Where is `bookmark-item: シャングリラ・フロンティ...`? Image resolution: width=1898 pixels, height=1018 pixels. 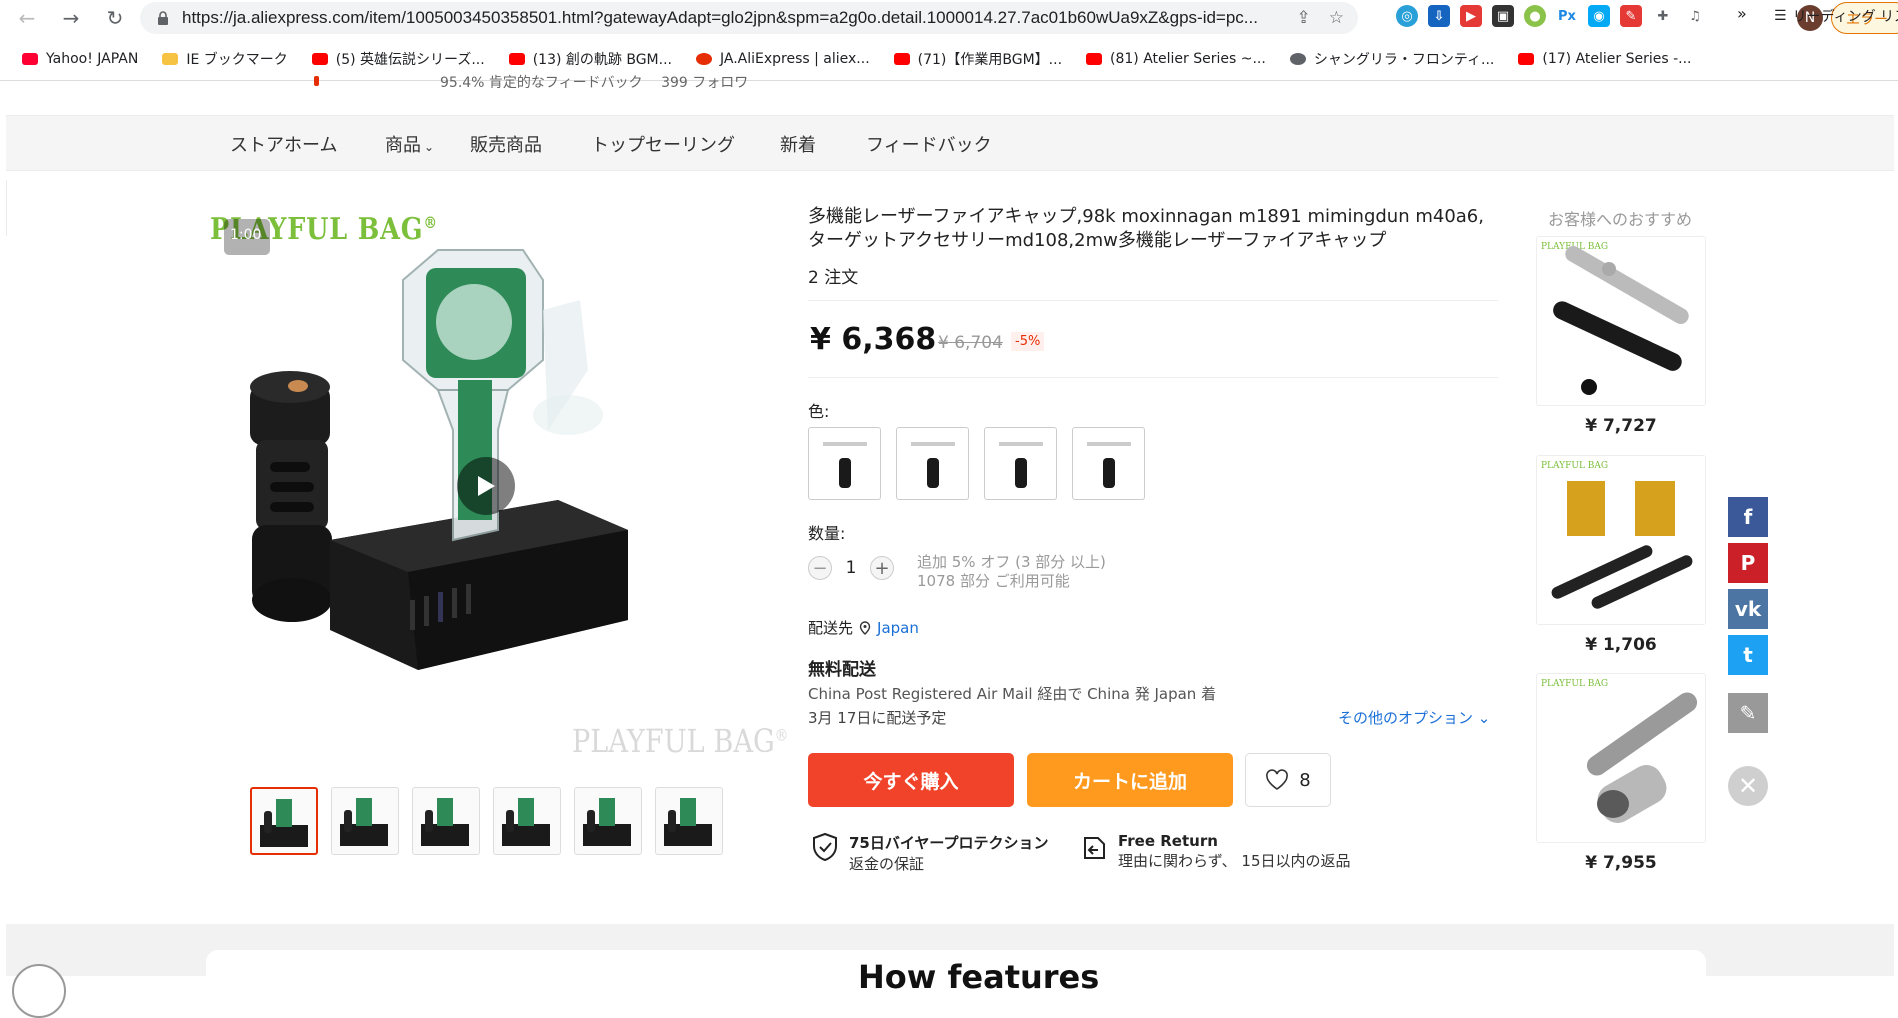
bookmark-item: シャングリラ・フロンティ... is located at coordinates (1391, 59).